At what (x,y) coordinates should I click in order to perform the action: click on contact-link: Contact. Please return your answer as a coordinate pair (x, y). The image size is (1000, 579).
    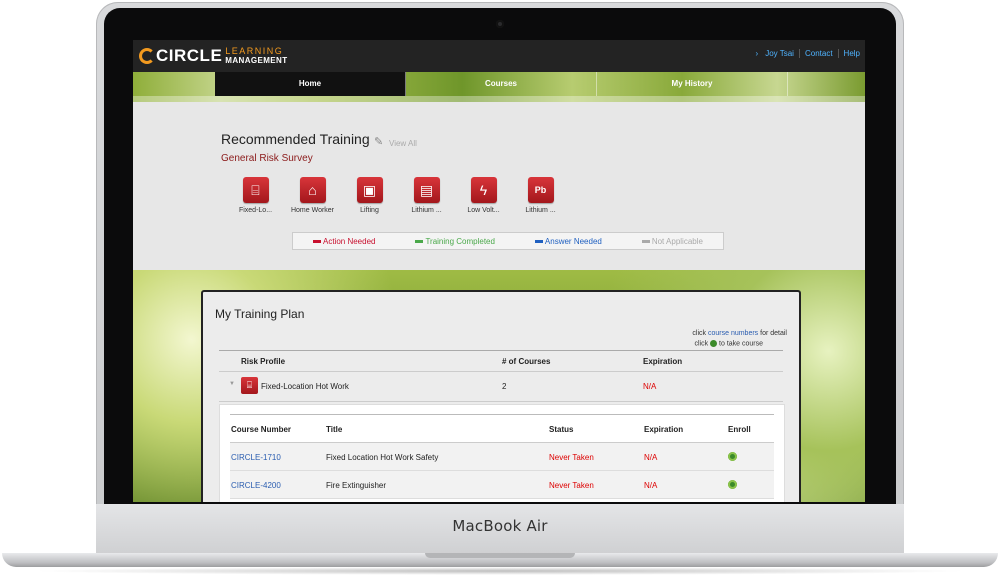
    Looking at the image, I should click on (818, 53).